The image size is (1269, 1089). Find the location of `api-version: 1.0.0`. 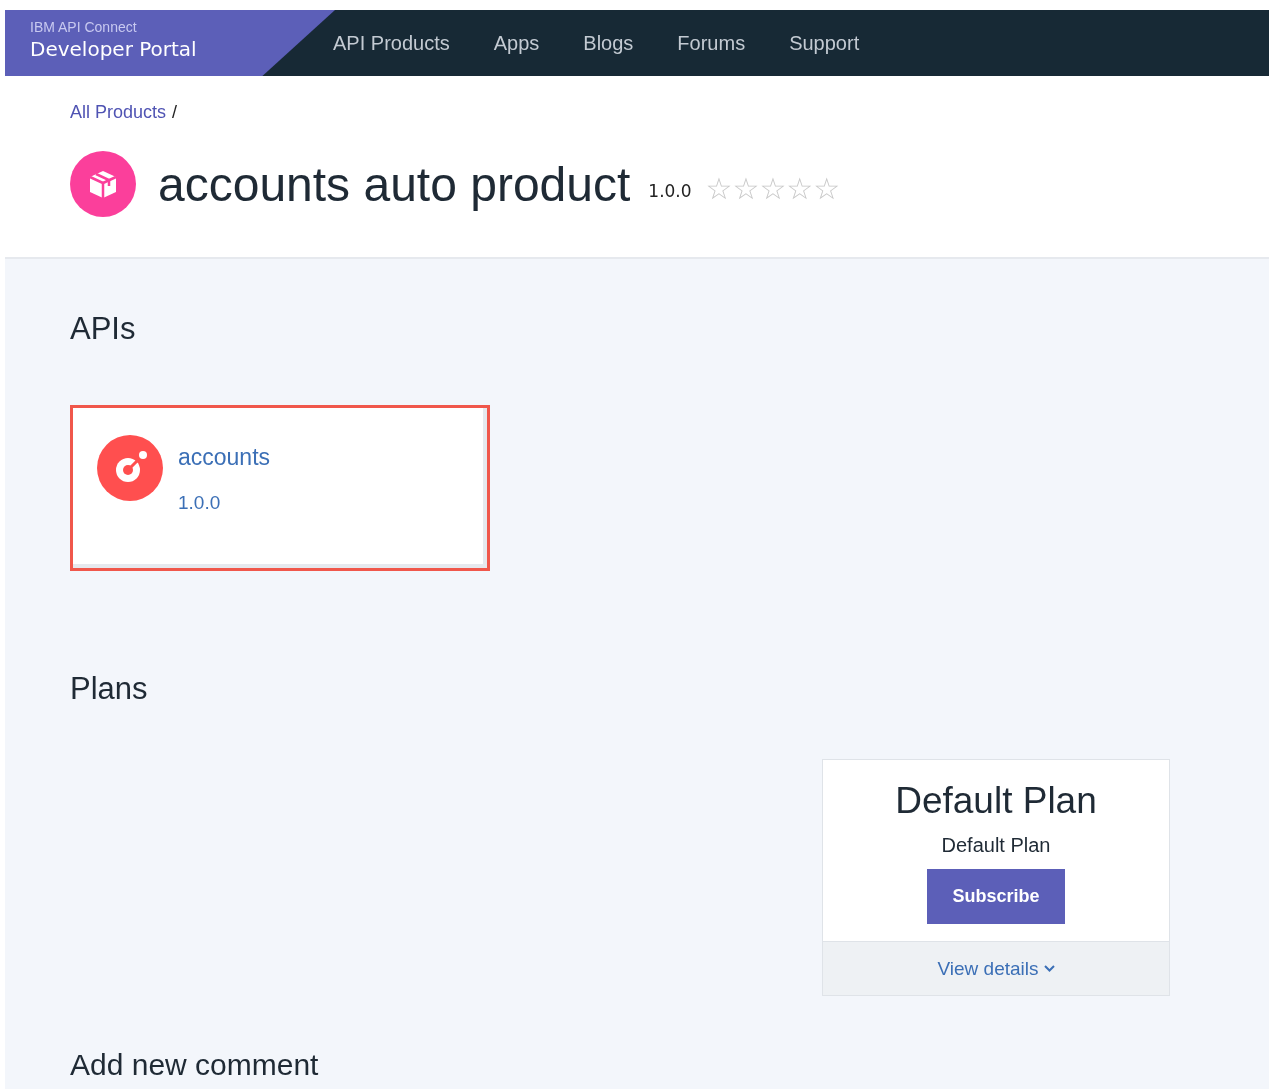

api-version: 1.0.0 is located at coordinates (200, 503).